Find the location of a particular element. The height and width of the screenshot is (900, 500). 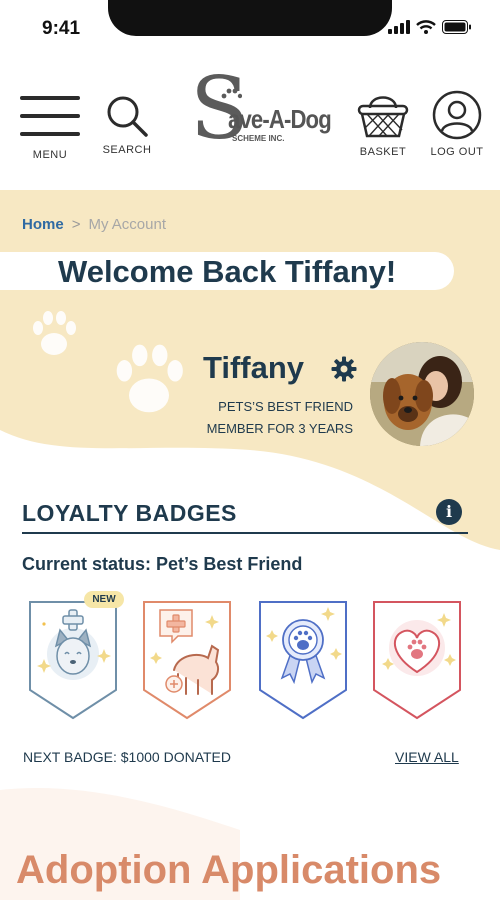

logout-button: LOG OUT is located at coordinates (457, 124).